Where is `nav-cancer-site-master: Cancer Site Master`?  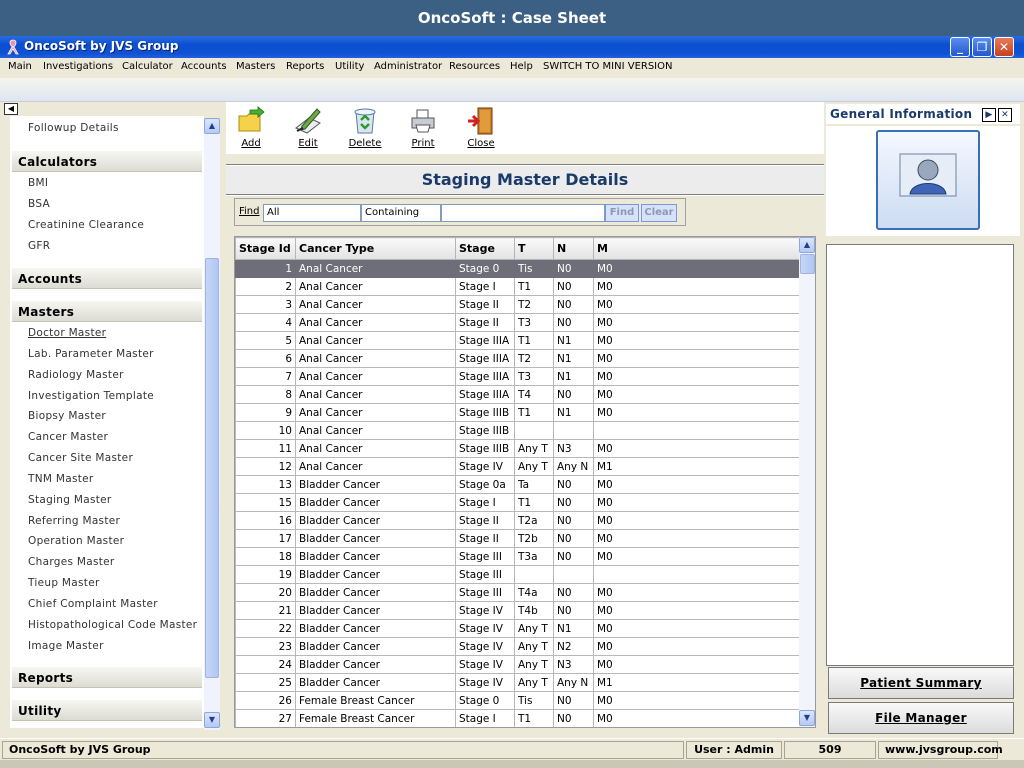 nav-cancer-site-master: Cancer Site Master is located at coordinates (80, 458).